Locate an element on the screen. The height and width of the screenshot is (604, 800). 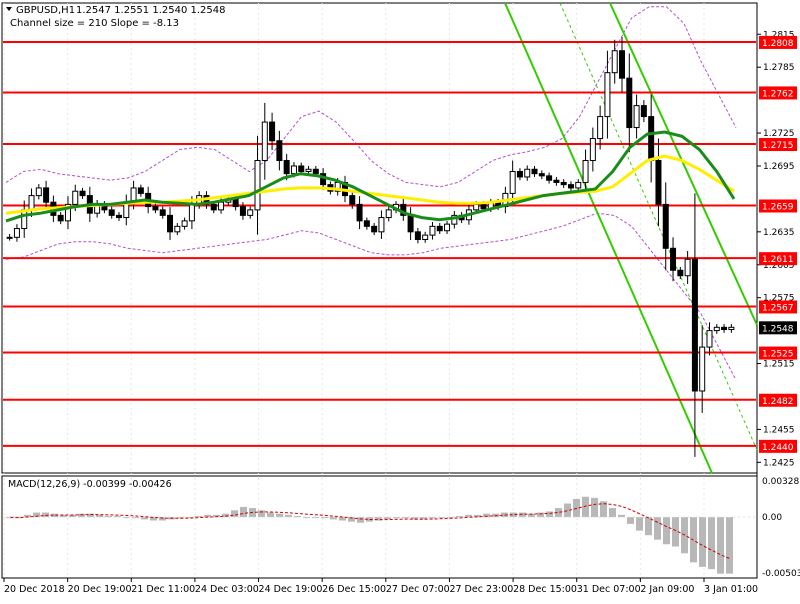
time-label: 24 Dec 19:00 is located at coordinates (291, 589).